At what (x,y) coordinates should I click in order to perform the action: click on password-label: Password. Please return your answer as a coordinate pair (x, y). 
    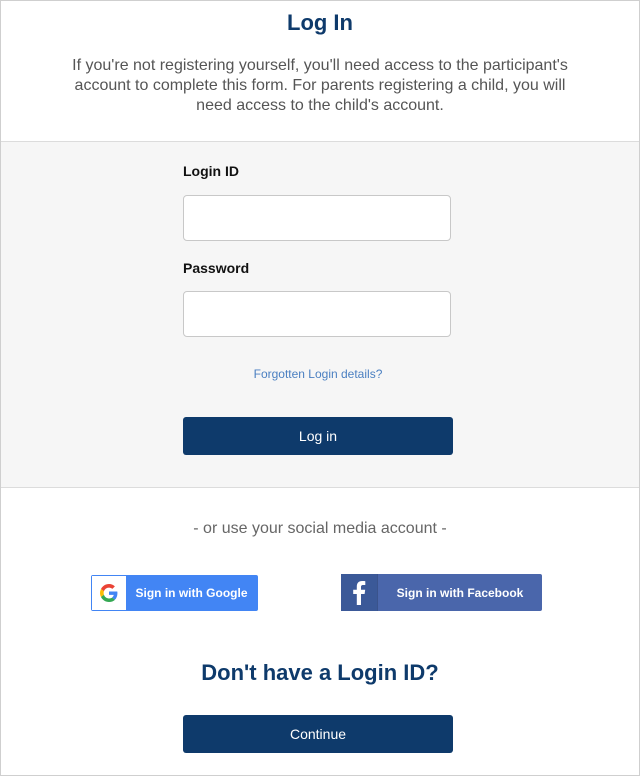
    Looking at the image, I should click on (216, 268).